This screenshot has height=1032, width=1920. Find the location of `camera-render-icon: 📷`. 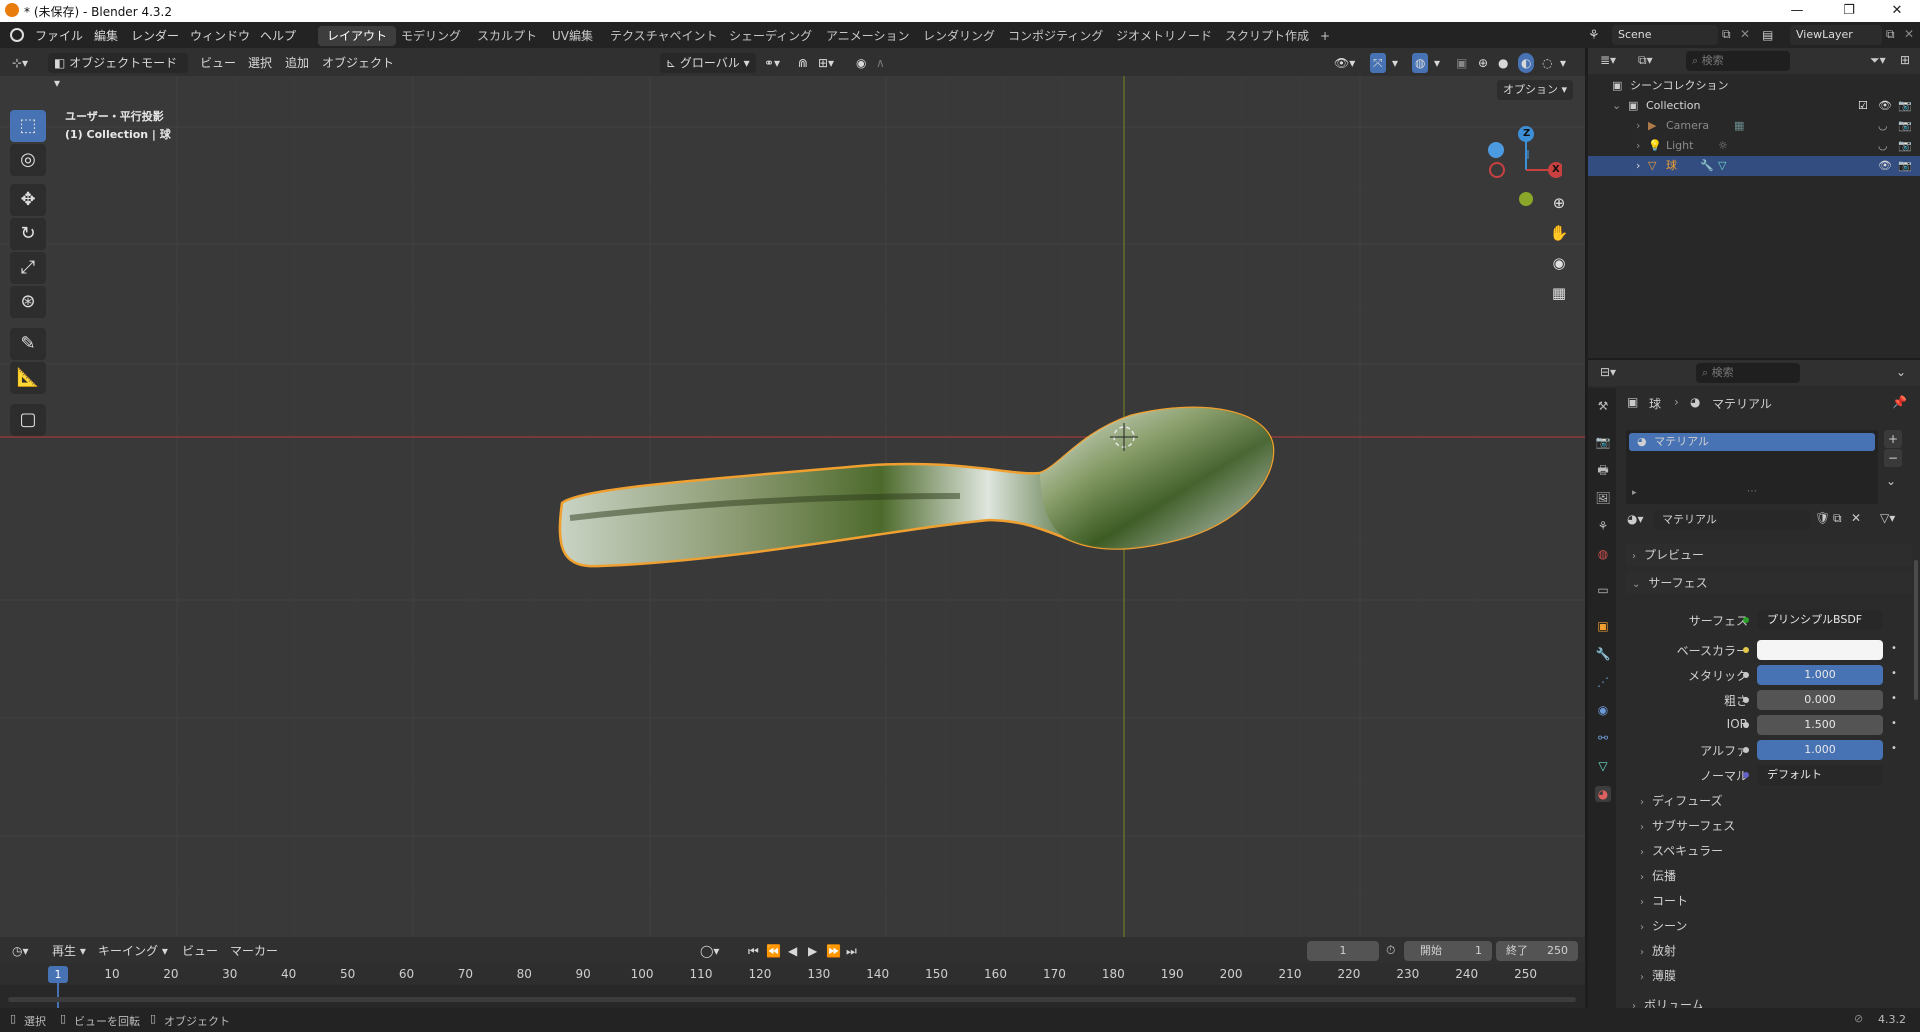

camera-render-icon: 📷 is located at coordinates (1905, 126).